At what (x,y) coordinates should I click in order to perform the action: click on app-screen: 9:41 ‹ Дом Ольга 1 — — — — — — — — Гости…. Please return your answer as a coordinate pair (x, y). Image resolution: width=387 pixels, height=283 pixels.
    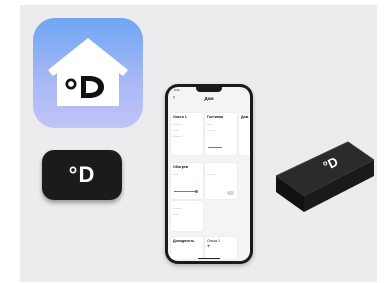
    Looking at the image, I should click on (209, 174).